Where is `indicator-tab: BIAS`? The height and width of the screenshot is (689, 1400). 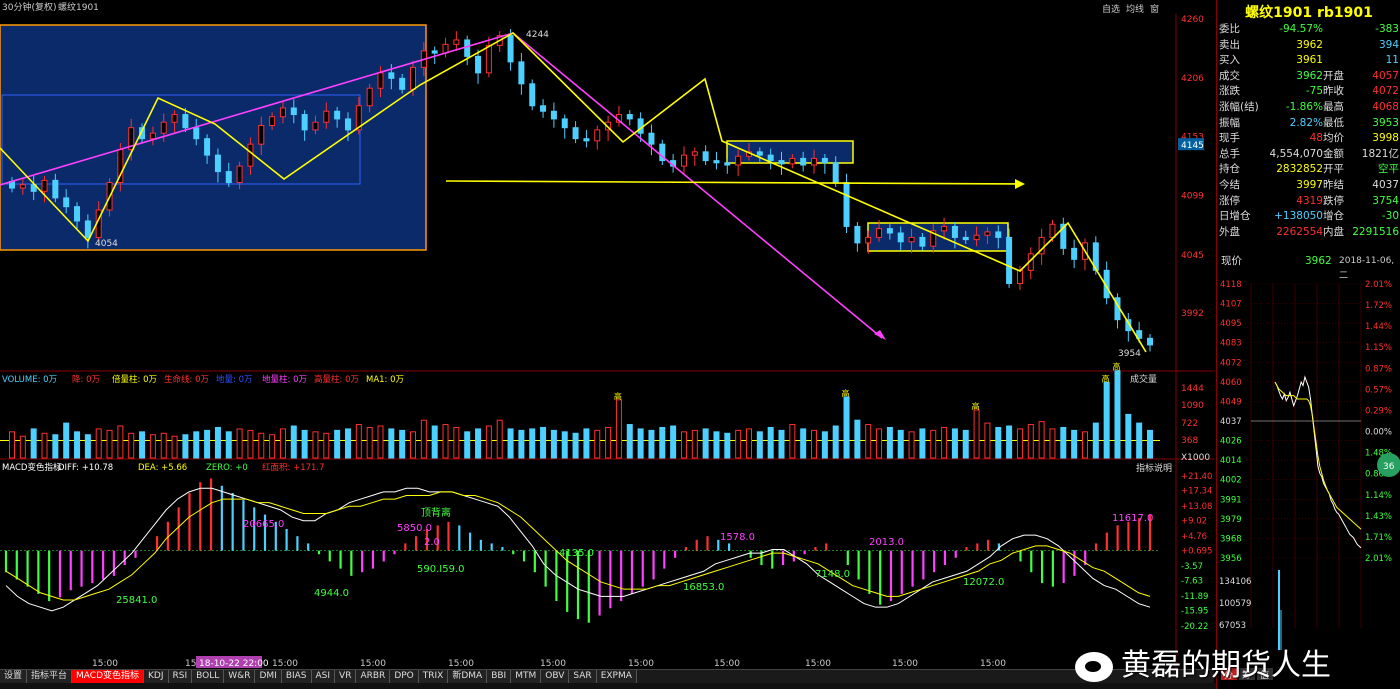 indicator-tab: BIAS is located at coordinates (296, 676).